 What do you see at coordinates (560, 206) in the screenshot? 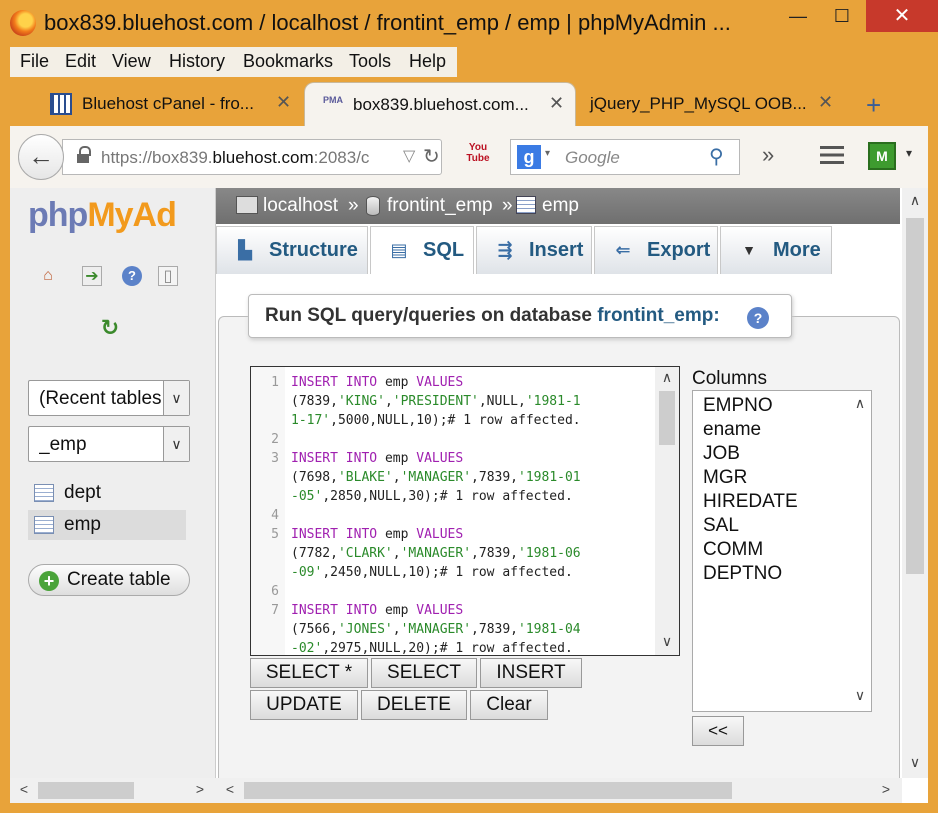
I see `breadcrumb-table: emp` at bounding box center [560, 206].